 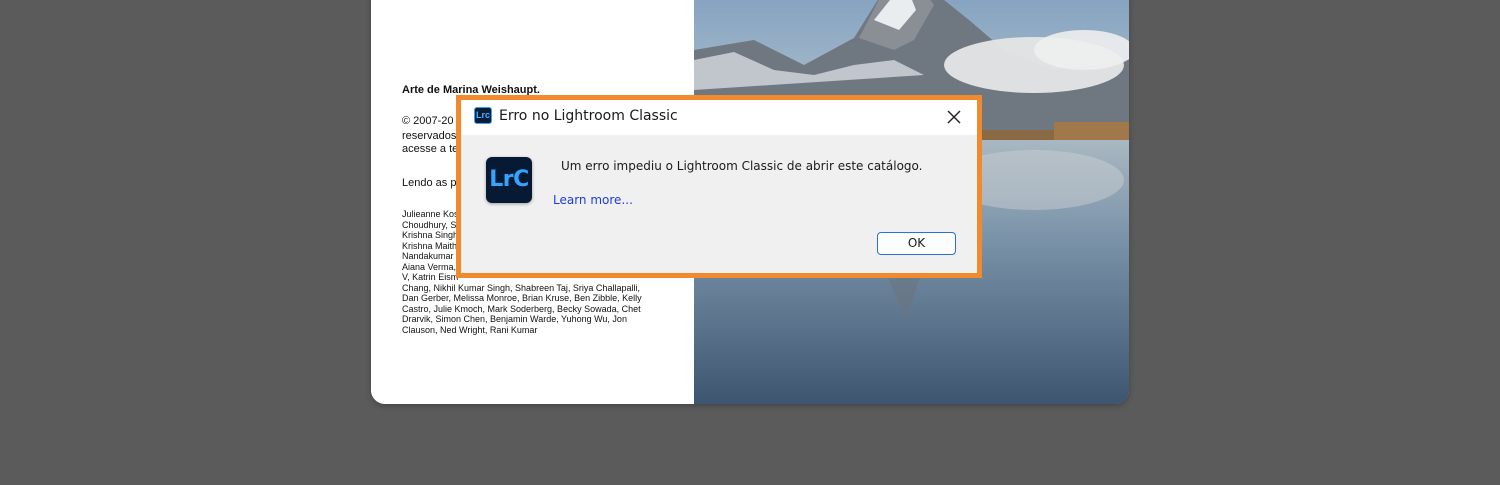 I want to click on copyright-line-3: acesse a te, so click(x=430, y=149).